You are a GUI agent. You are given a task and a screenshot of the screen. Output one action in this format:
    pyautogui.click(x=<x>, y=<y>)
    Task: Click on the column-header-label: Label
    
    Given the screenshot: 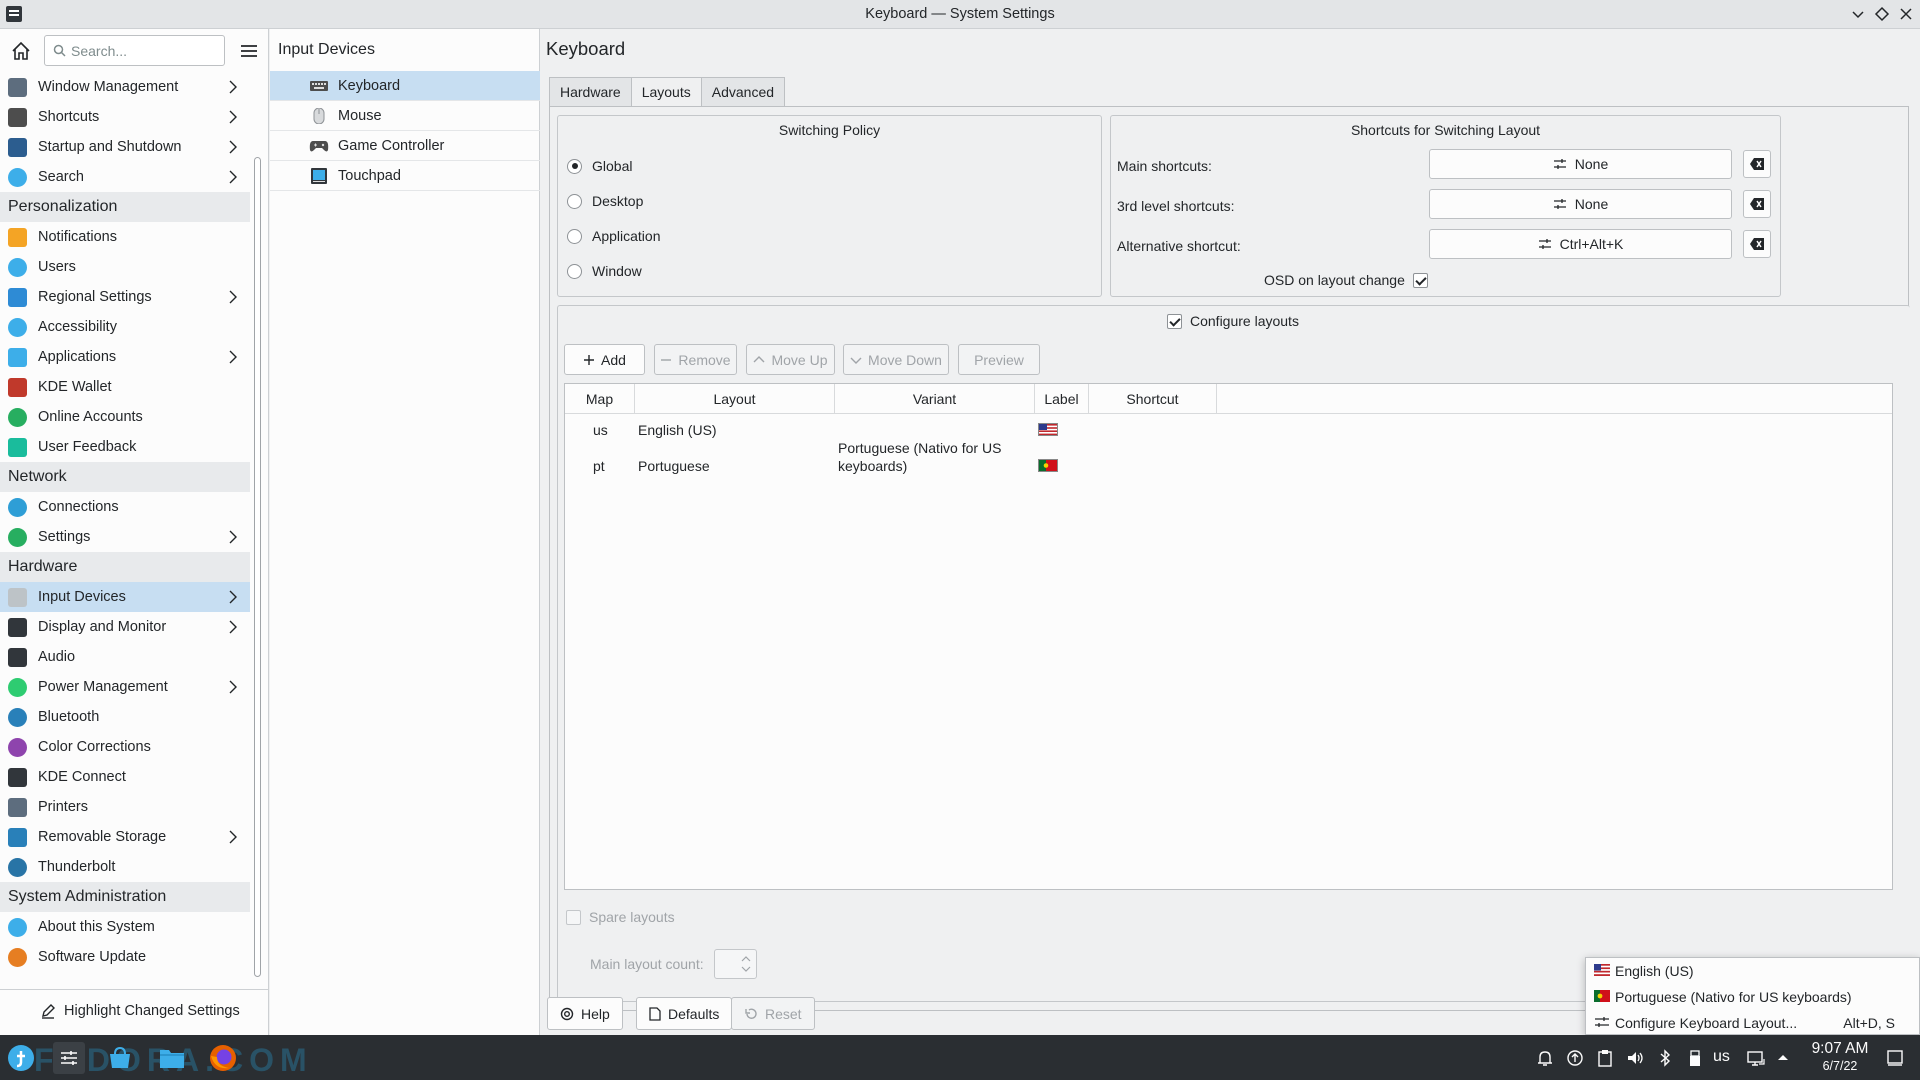 What is the action you would take?
    pyautogui.click(x=1062, y=399)
    